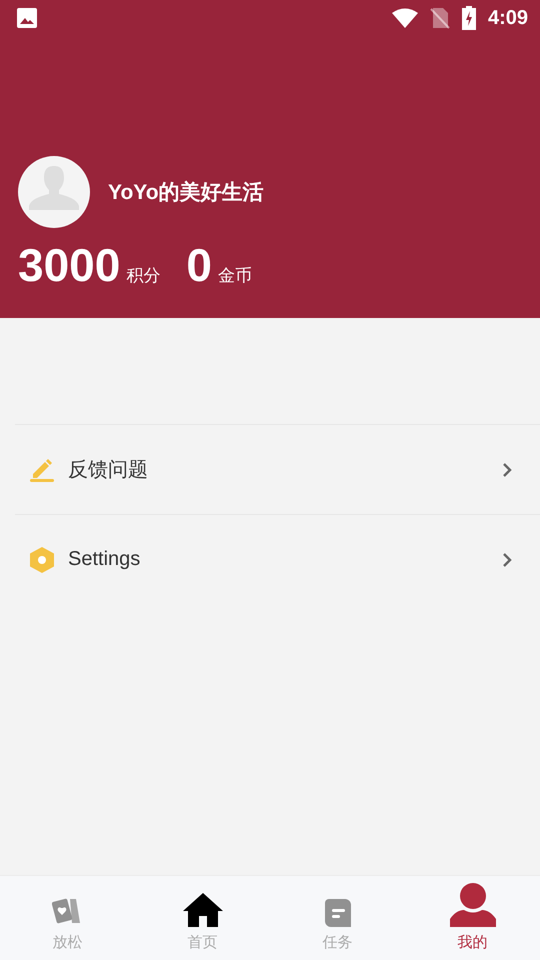 The height and width of the screenshot is (960, 540). What do you see at coordinates (202, 910) in the screenshot?
I see `home-icon` at bounding box center [202, 910].